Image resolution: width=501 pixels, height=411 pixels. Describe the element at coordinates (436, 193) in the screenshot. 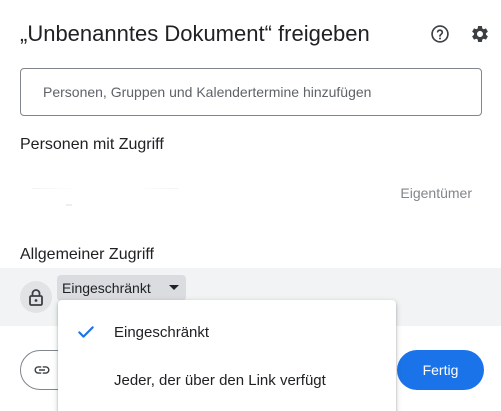

I see `person-role-label: Eigentümer` at that location.